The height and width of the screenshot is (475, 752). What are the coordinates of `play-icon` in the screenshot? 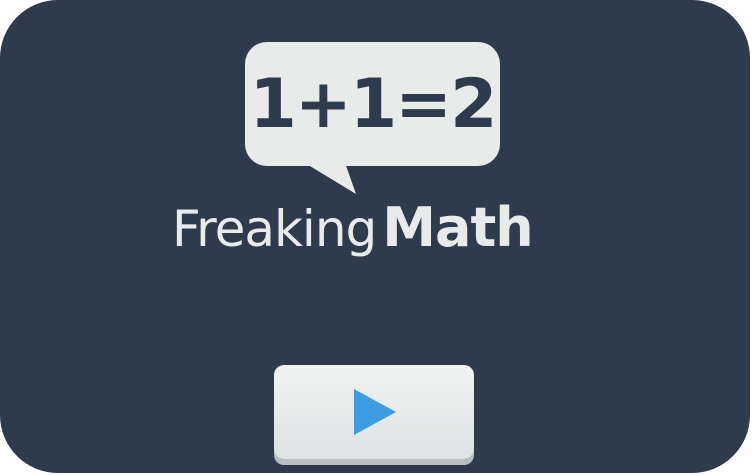 It's located at (375, 412).